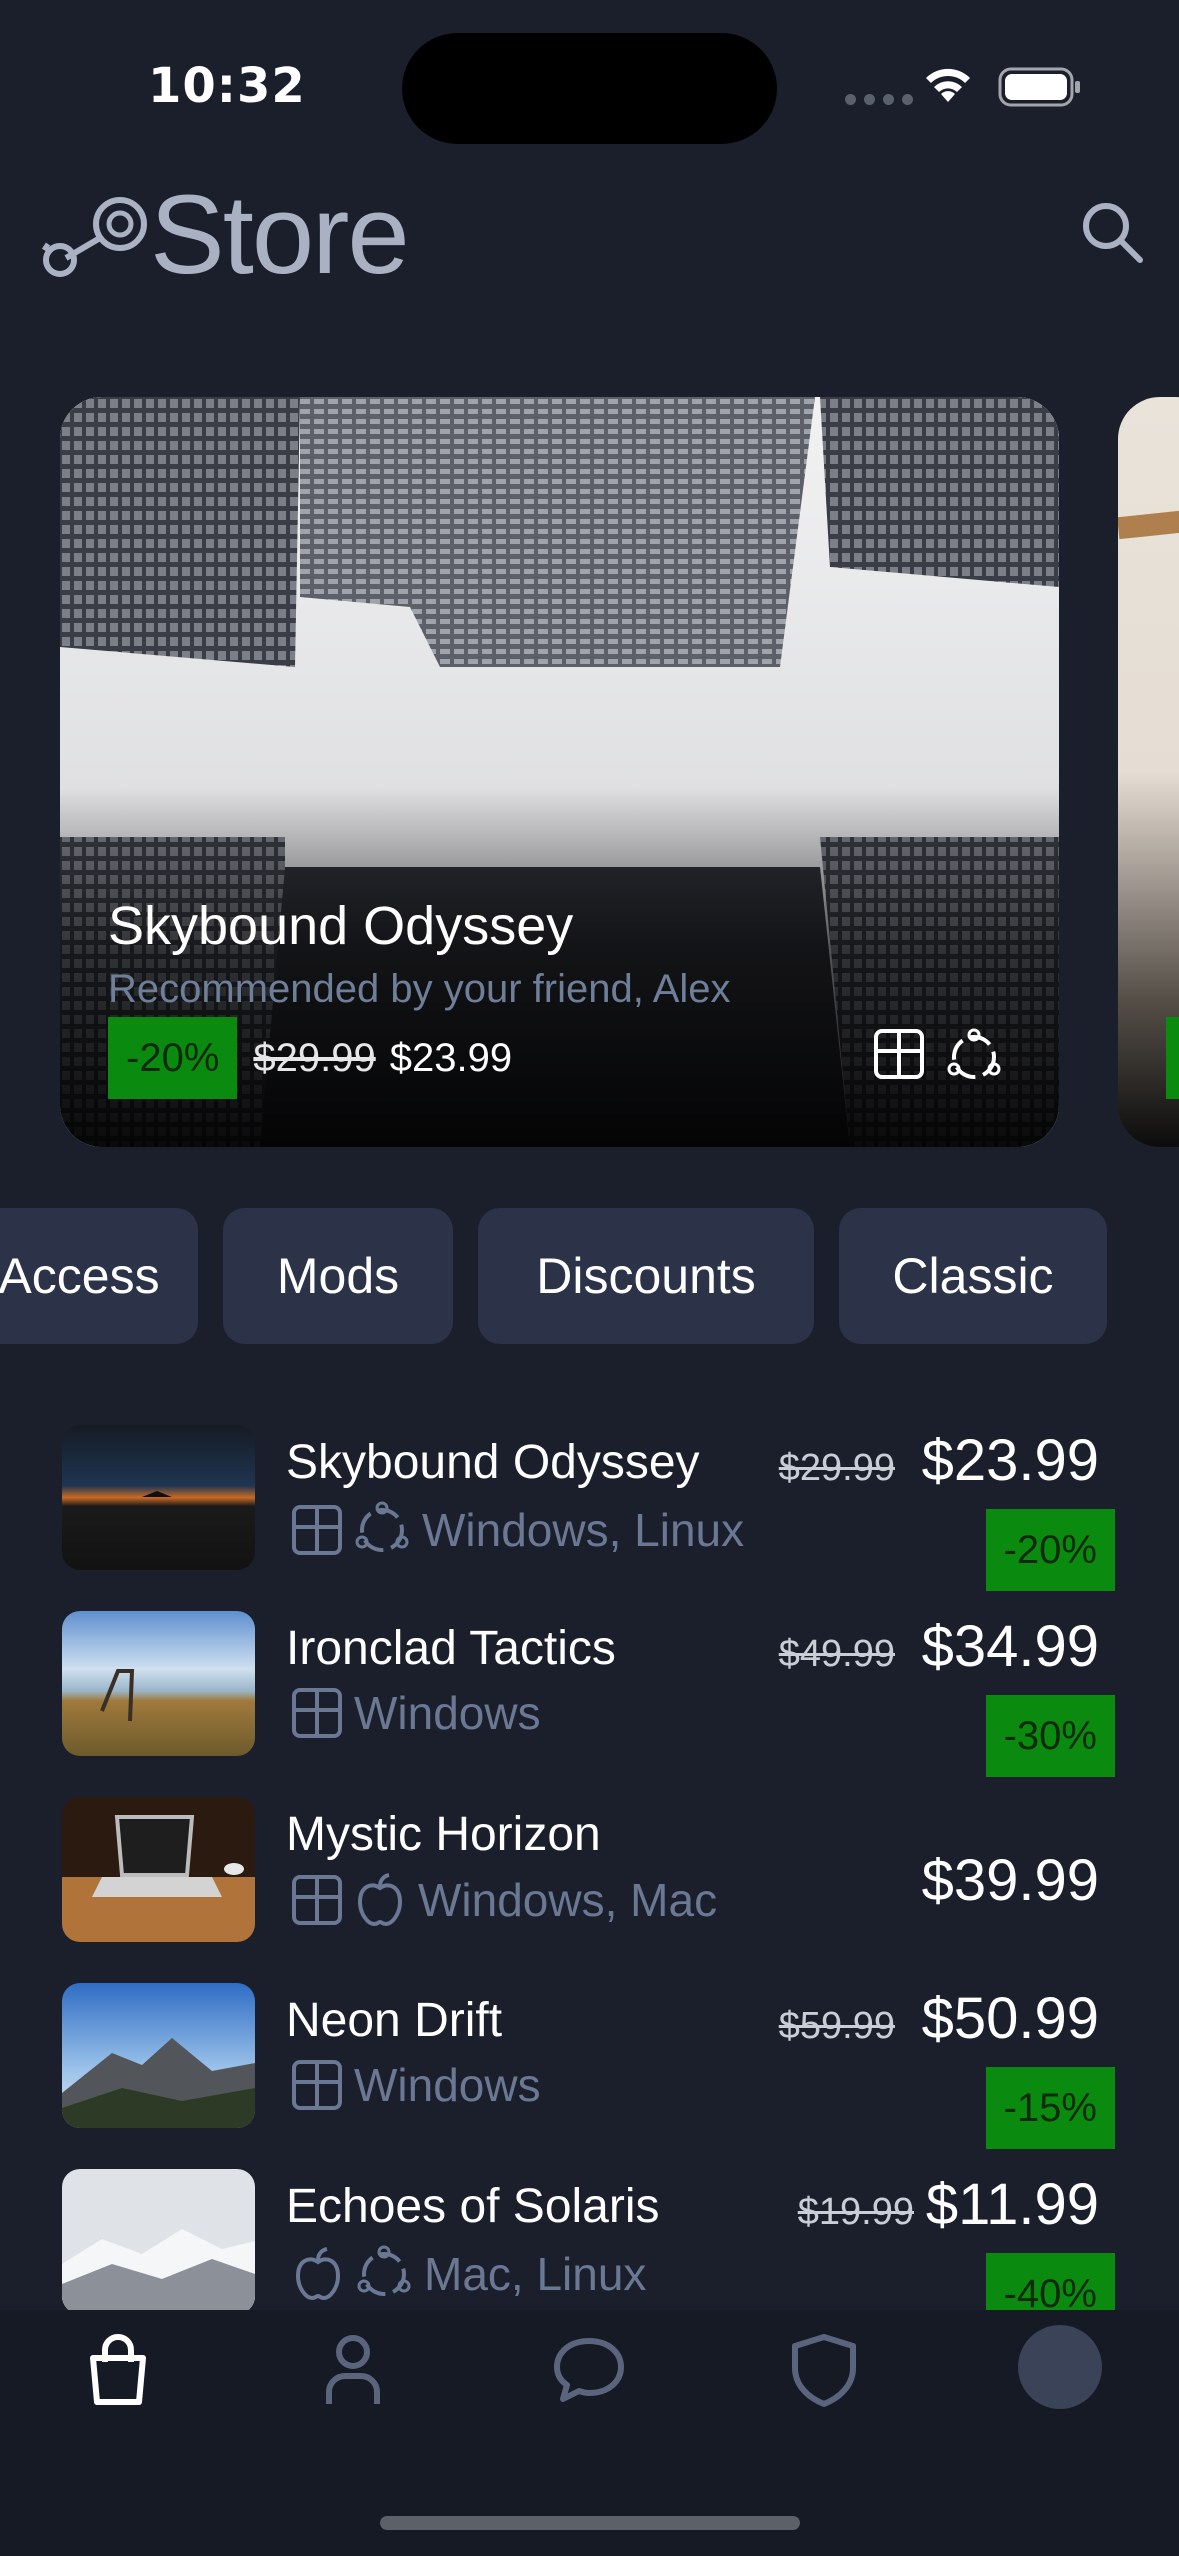  Describe the element at coordinates (338, 1276) in the screenshot. I see `category-chip: Mods` at that location.